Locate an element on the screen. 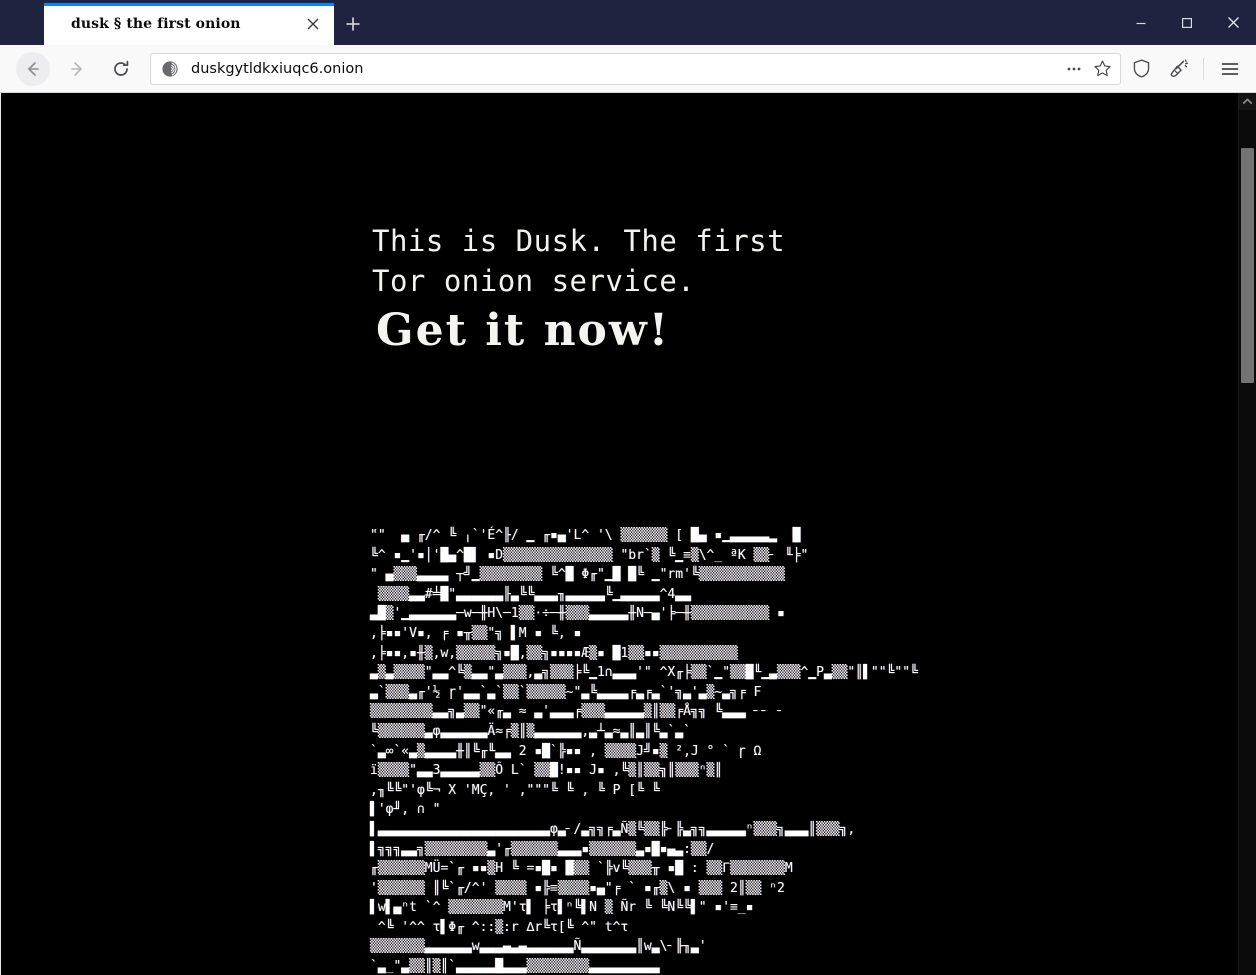 The width and height of the screenshot is (1256, 975). browser-tab-active: dusk § the first onion is located at coordinates (189, 24).